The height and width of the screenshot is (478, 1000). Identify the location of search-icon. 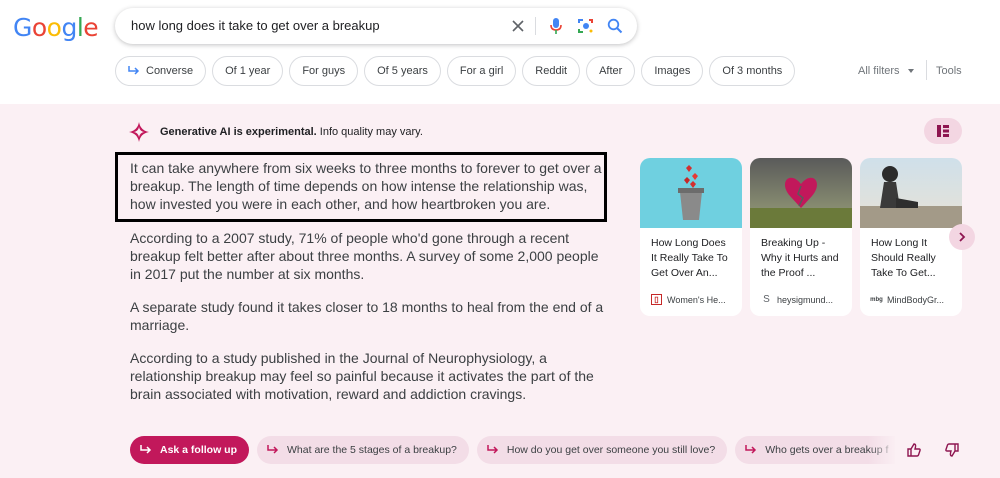
(615, 26).